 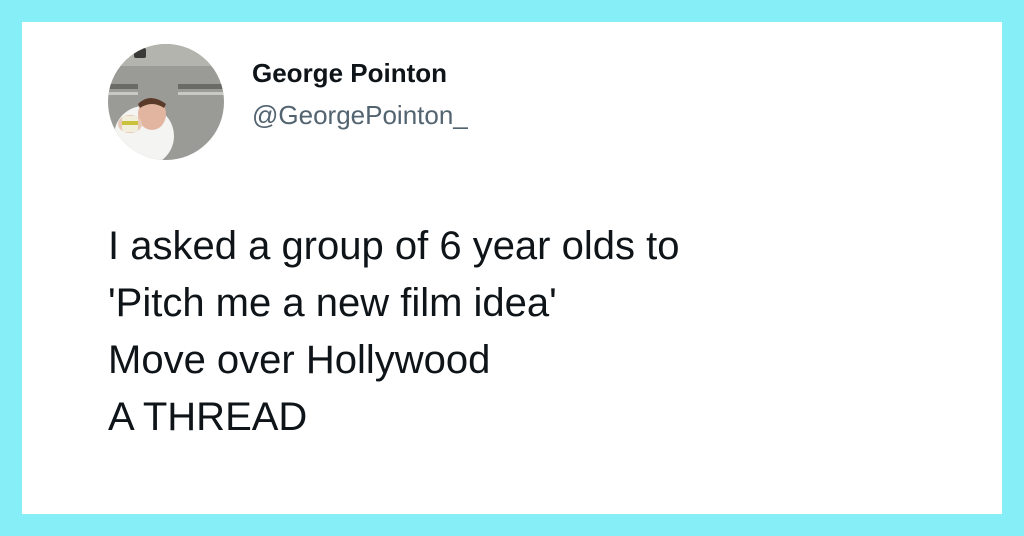 I want to click on author-name: George Pointon, so click(x=349, y=73).